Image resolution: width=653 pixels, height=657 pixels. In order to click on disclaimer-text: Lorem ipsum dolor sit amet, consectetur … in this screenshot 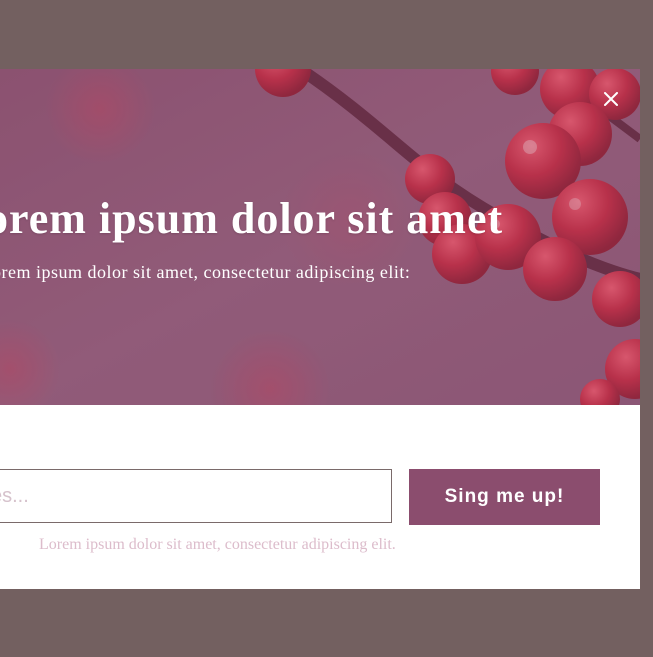, I will do `click(217, 544)`.